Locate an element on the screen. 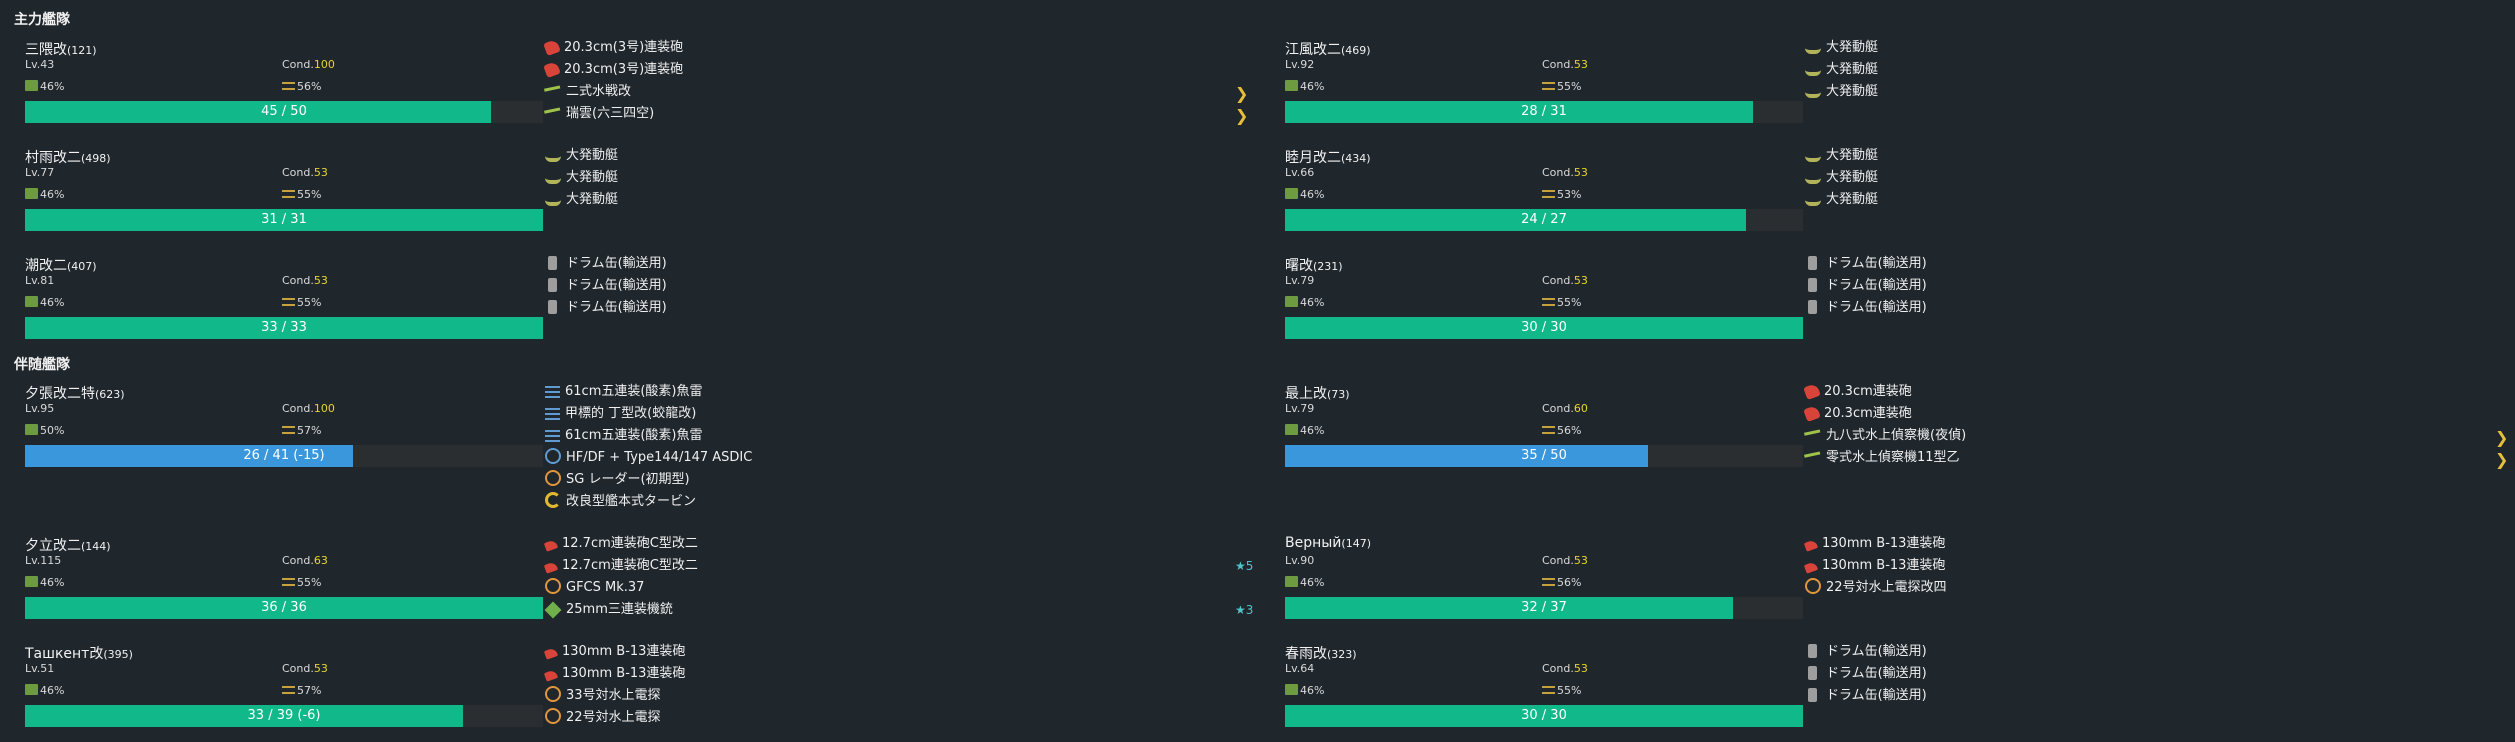  ship-name: 江風改二(469) is located at coordinates (1328, 49).